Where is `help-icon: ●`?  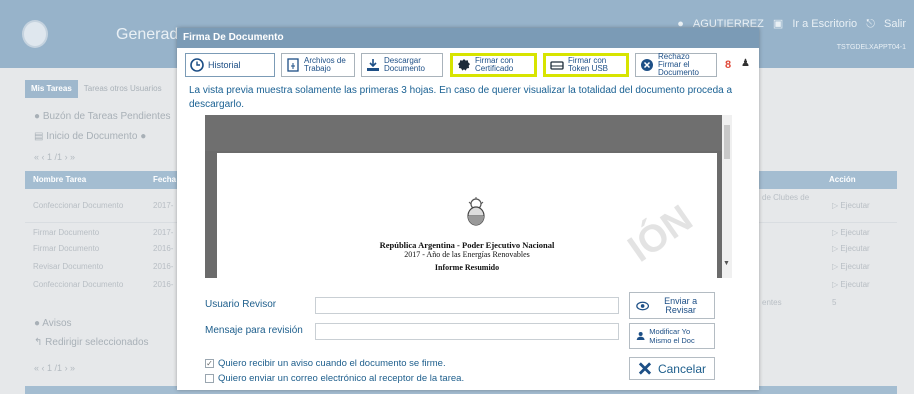 help-icon: ● is located at coordinates (143, 136).